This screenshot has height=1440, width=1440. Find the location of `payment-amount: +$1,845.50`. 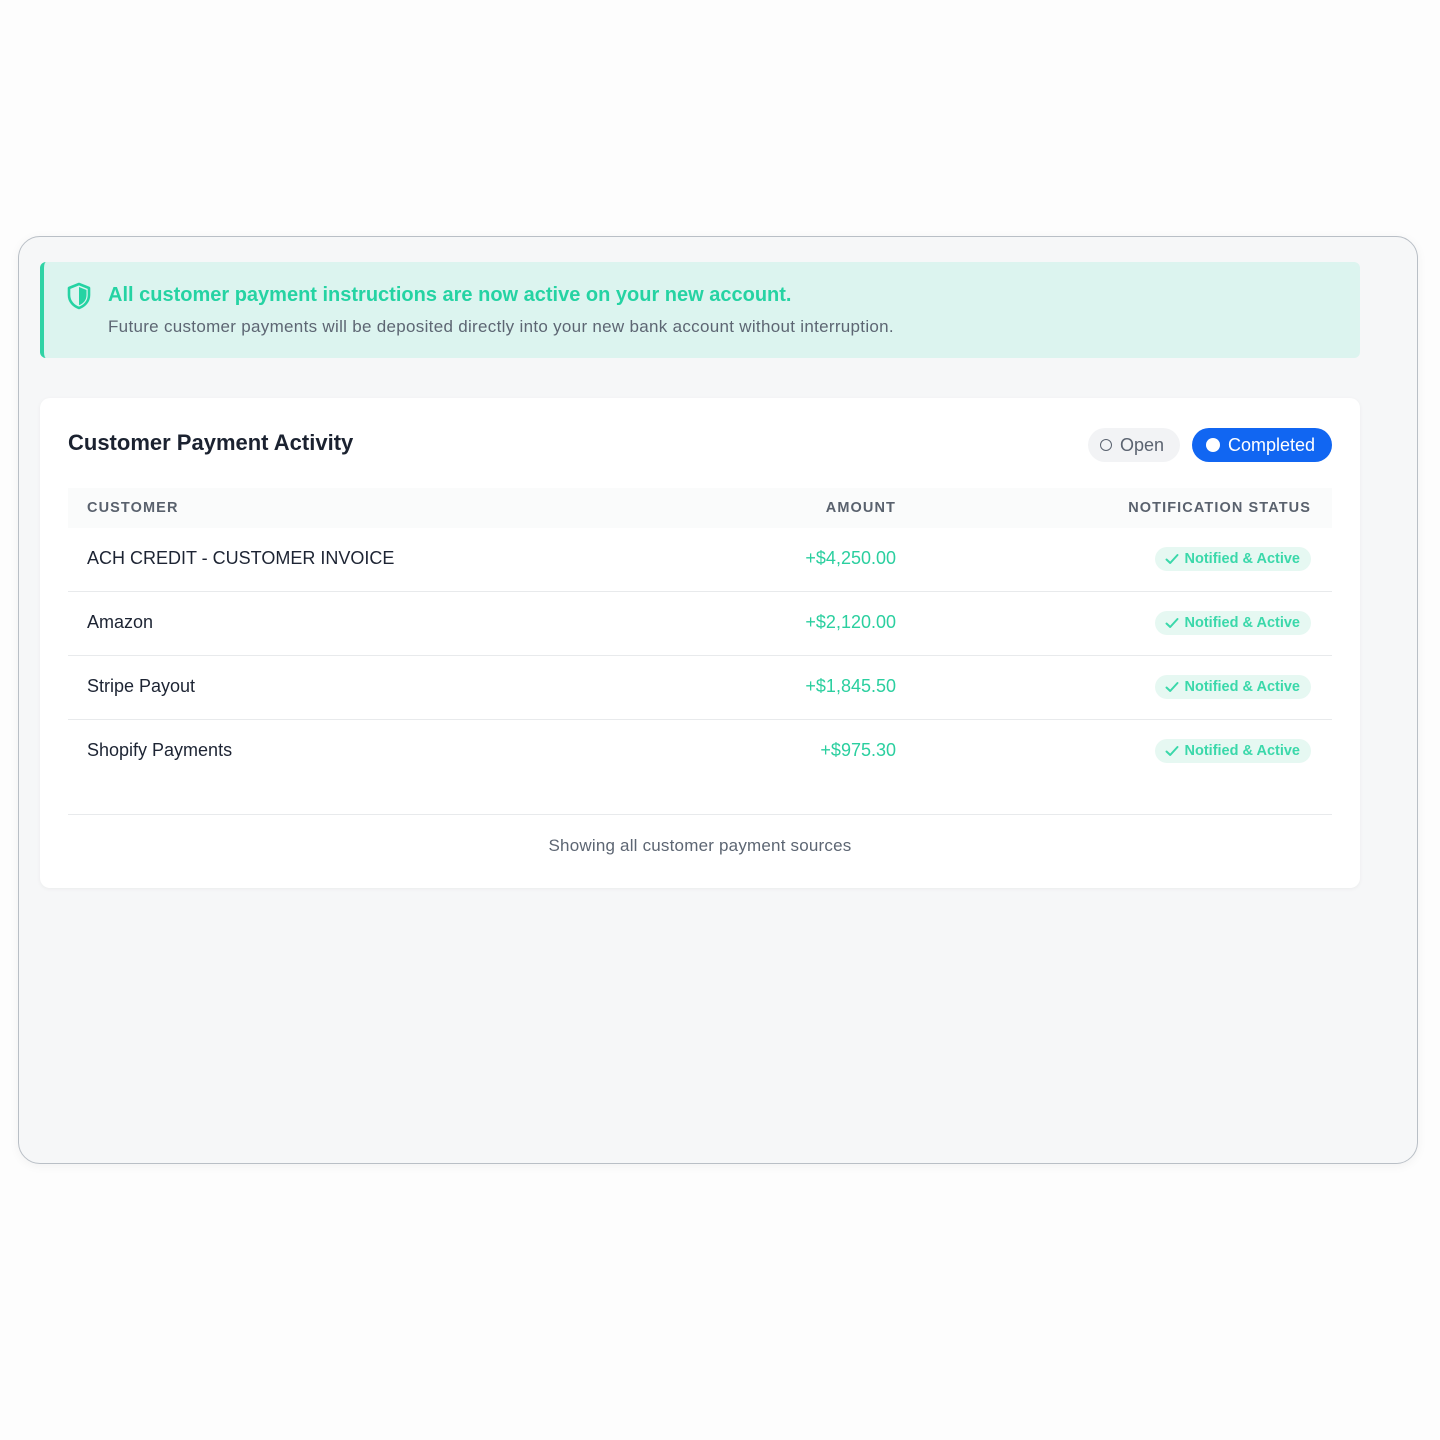

payment-amount: +$1,845.50 is located at coordinates (850, 686).